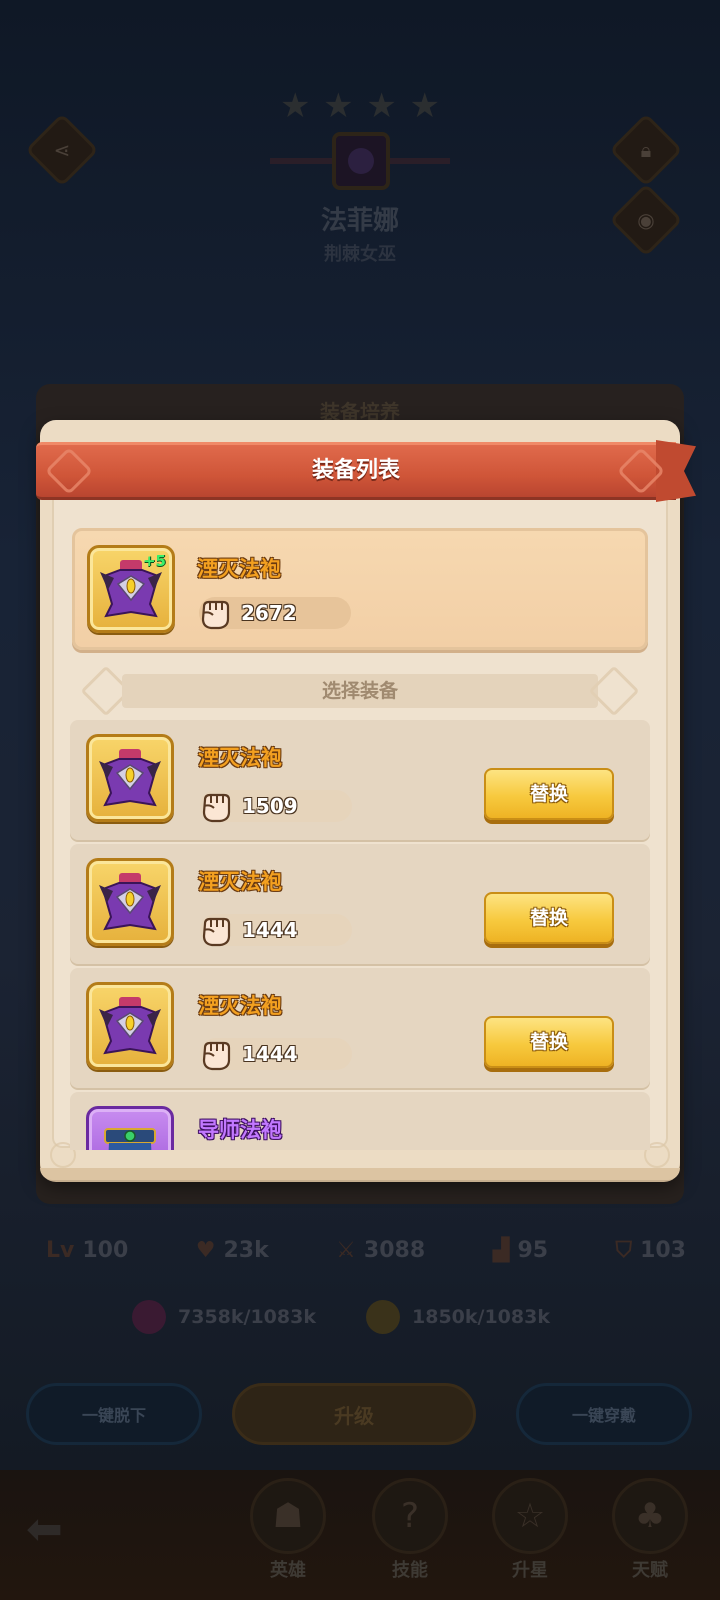 This screenshot has width=720, height=1600. I want to click on equipped-power-bar: 2672, so click(275, 613).